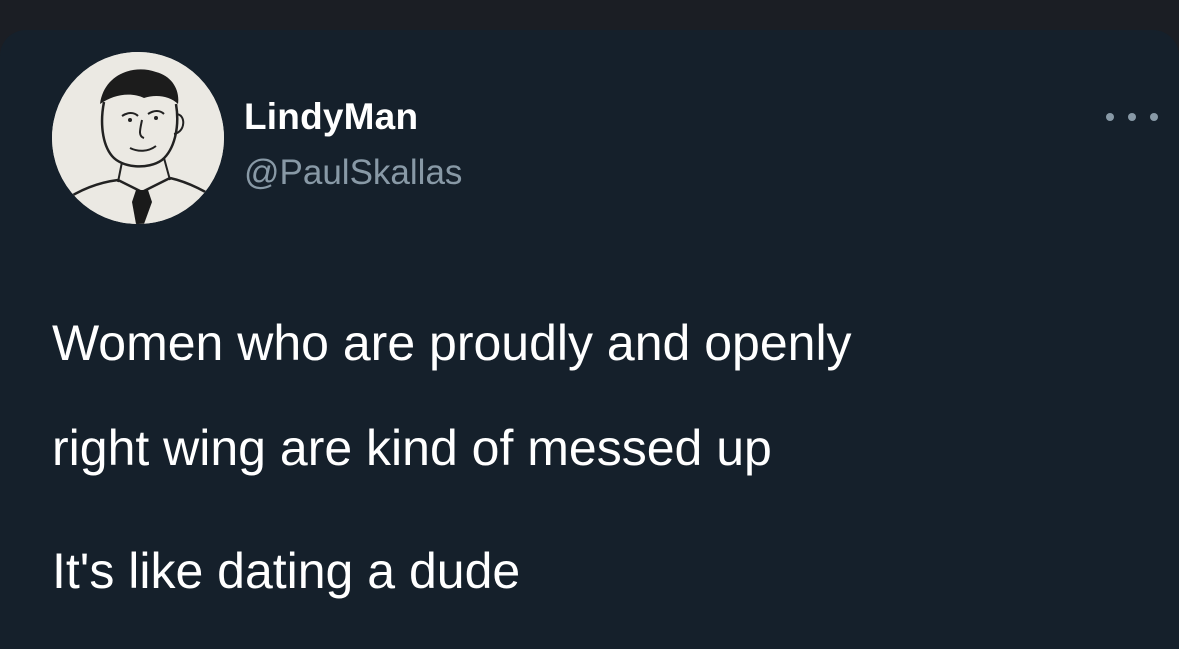  I want to click on avatar, so click(138, 138).